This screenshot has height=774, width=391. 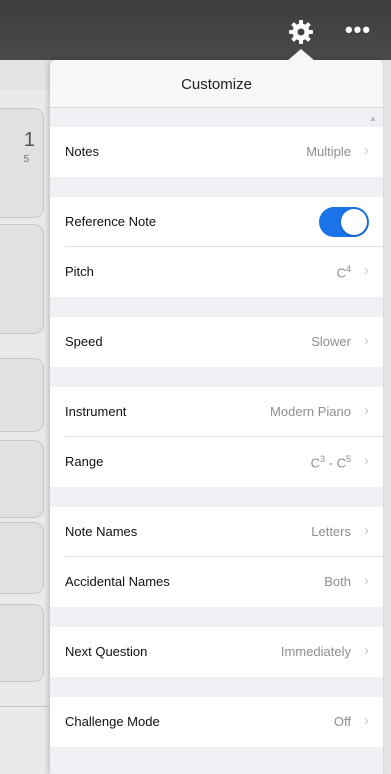 I want to click on pitch-row: Pitch C4 ›, so click(x=216, y=272).